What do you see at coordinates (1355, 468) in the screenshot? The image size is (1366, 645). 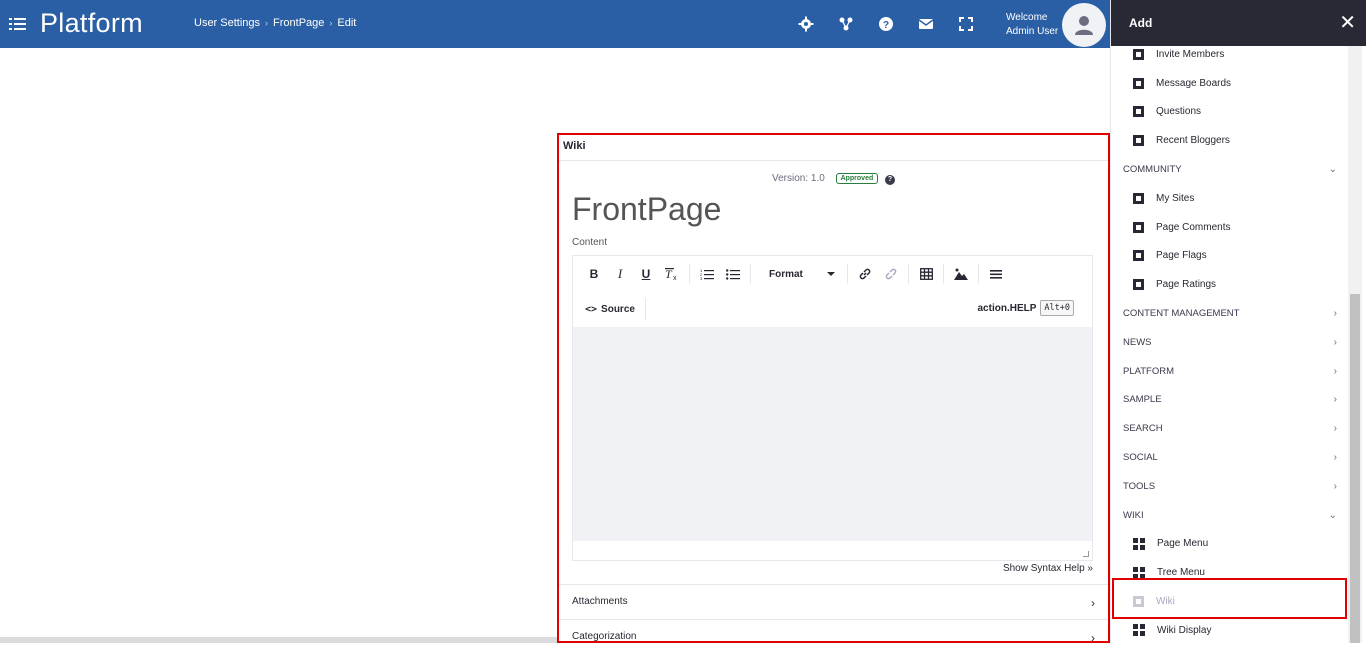 I see `scrollbar-thumb` at bounding box center [1355, 468].